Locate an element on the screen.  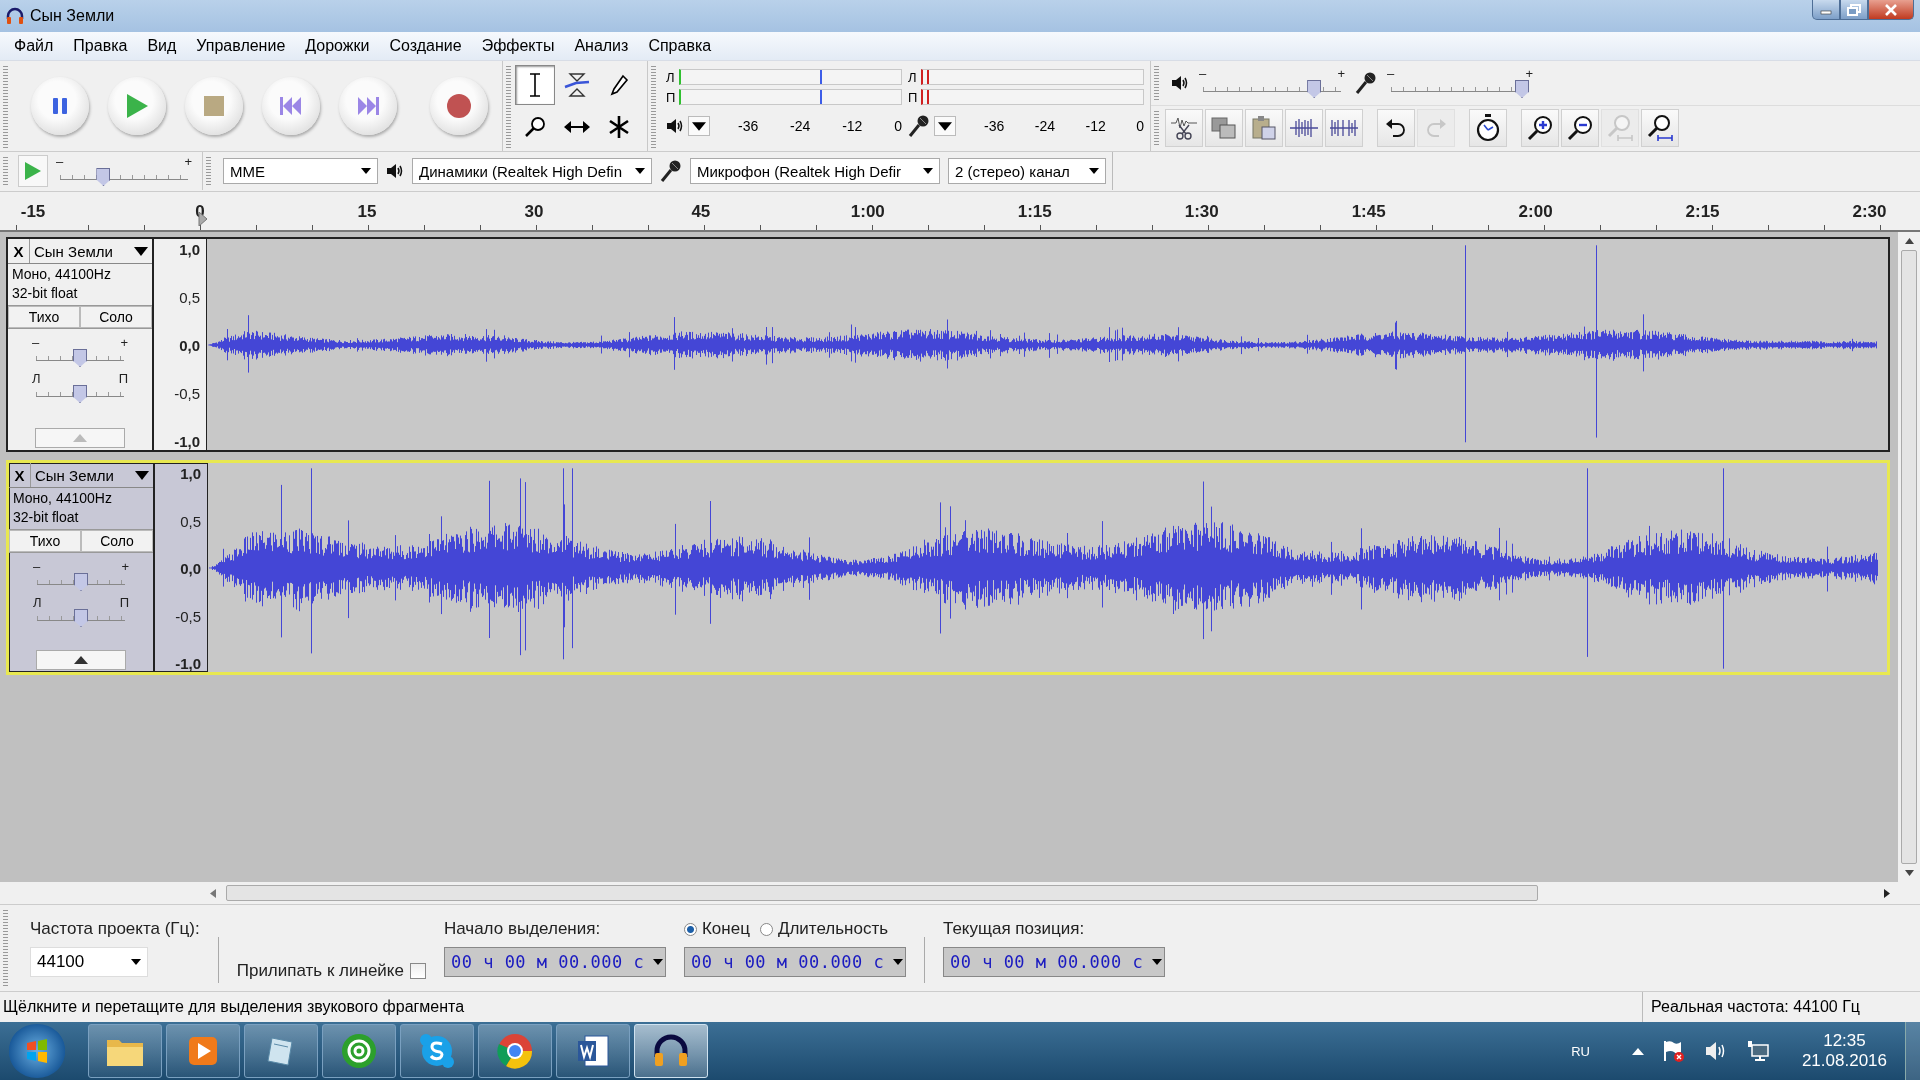
fit-project-button is located at coordinates (1660, 128).